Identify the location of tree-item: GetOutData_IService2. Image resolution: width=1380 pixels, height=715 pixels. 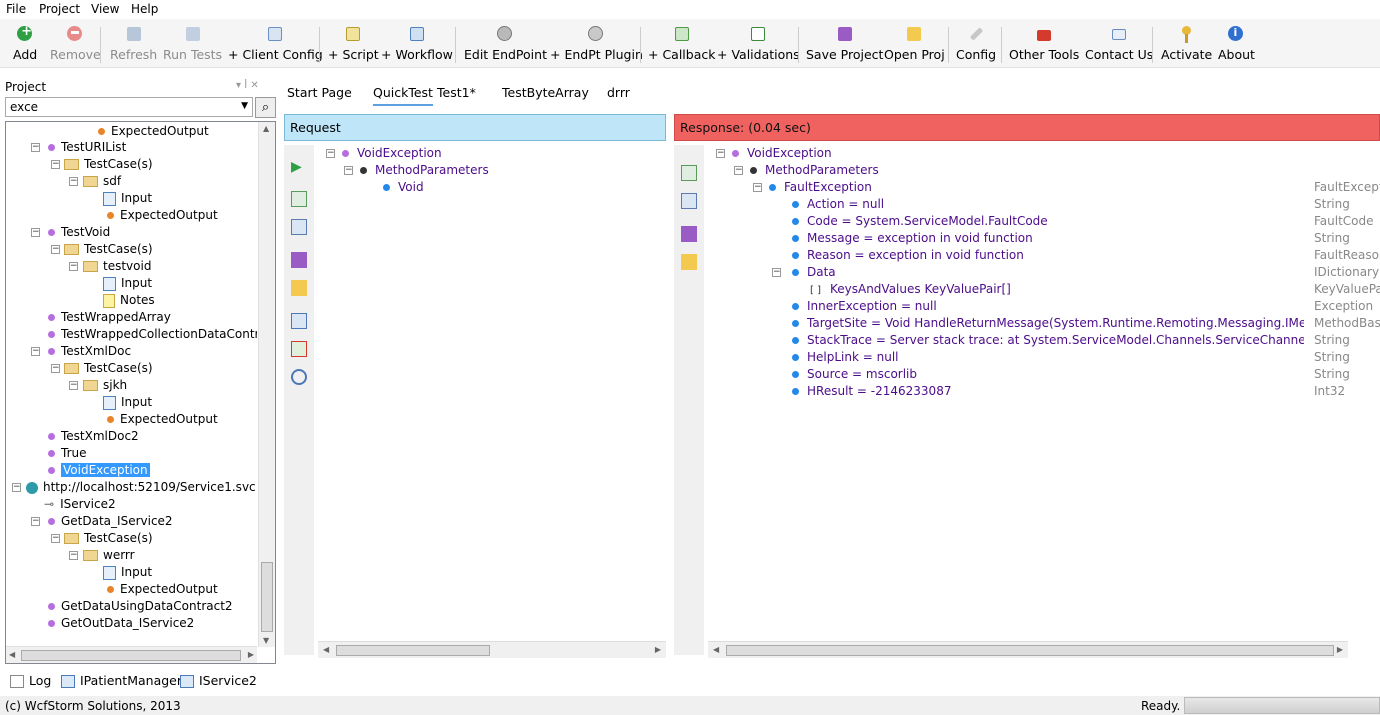
(119, 623).